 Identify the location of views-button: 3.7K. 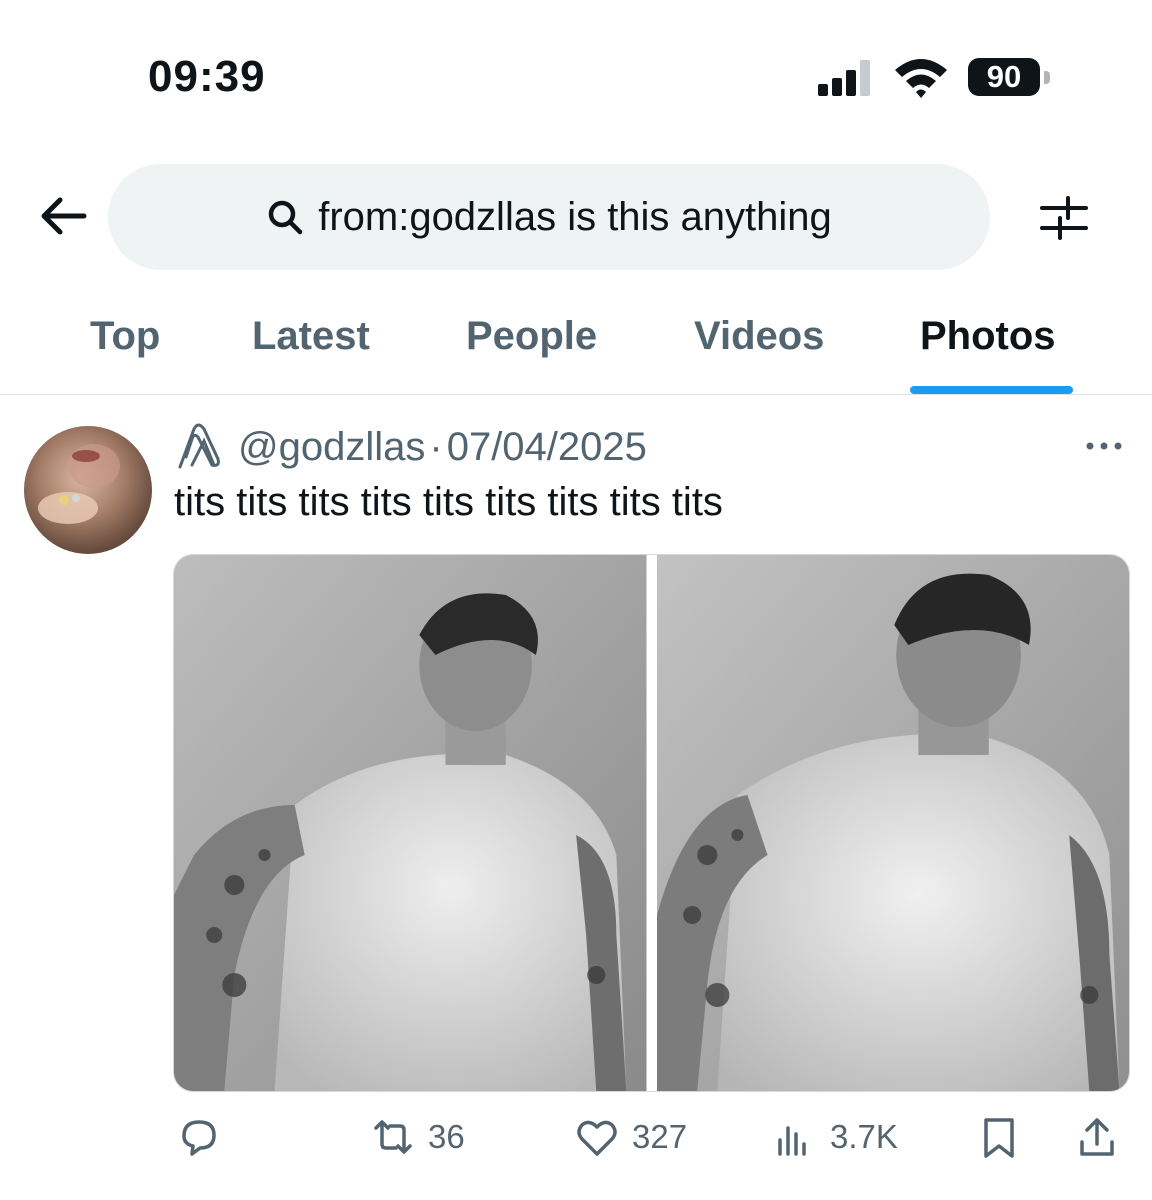
(835, 1137).